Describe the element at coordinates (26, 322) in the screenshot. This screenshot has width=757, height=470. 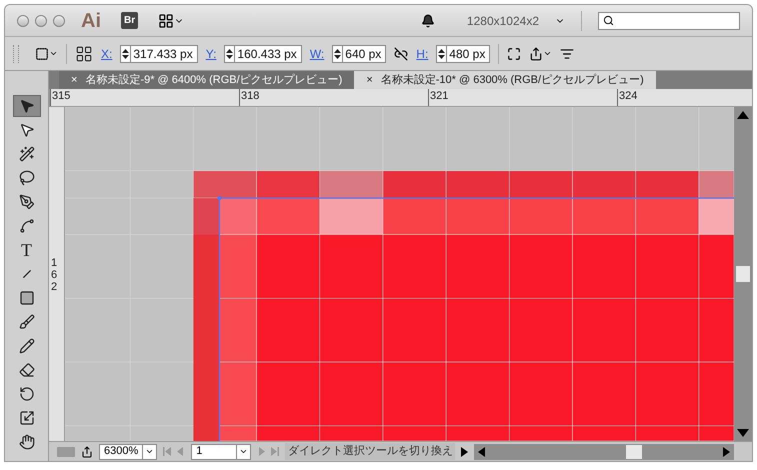
I see `brush-icon` at that location.